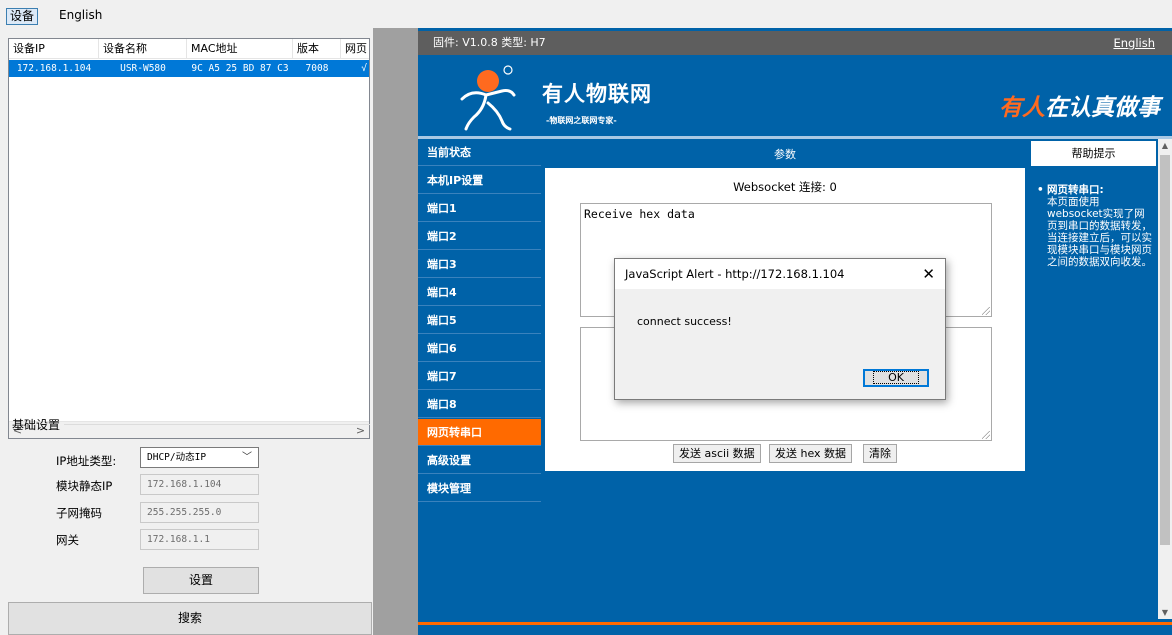 The image size is (1172, 635). I want to click on device-list-header: 设备IP 设备名称 MAC地址 版本 网页, so click(189, 49).